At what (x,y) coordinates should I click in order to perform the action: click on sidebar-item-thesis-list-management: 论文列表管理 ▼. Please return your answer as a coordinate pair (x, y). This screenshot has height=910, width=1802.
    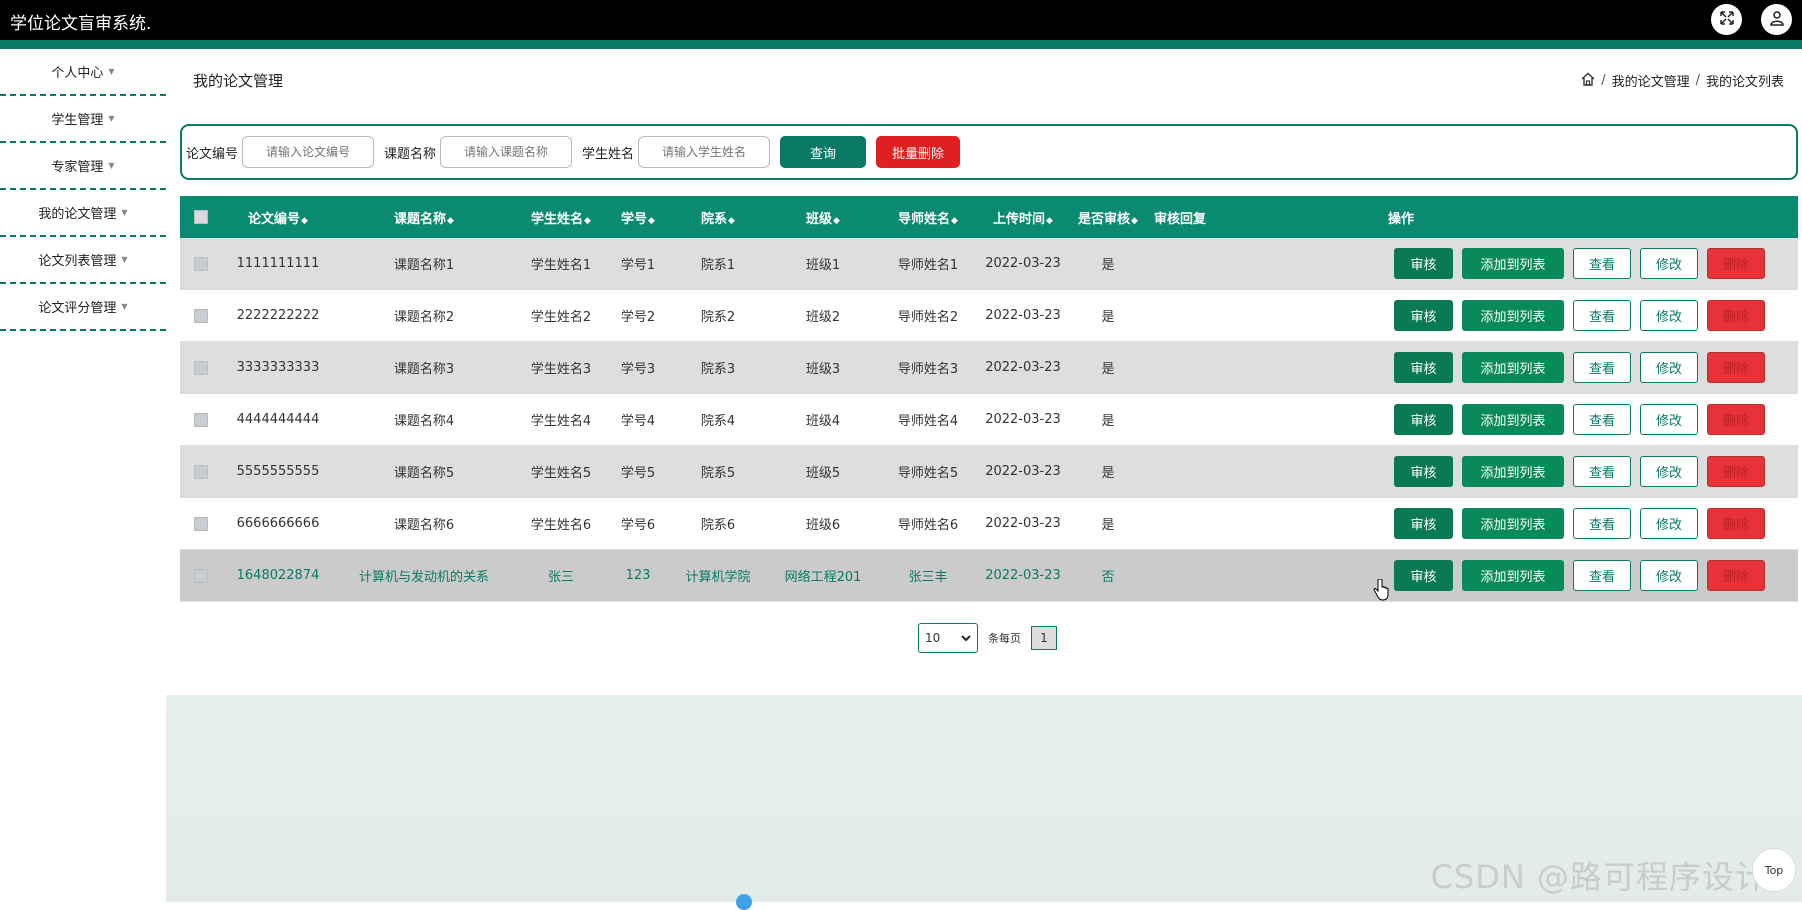
    Looking at the image, I should click on (83, 260).